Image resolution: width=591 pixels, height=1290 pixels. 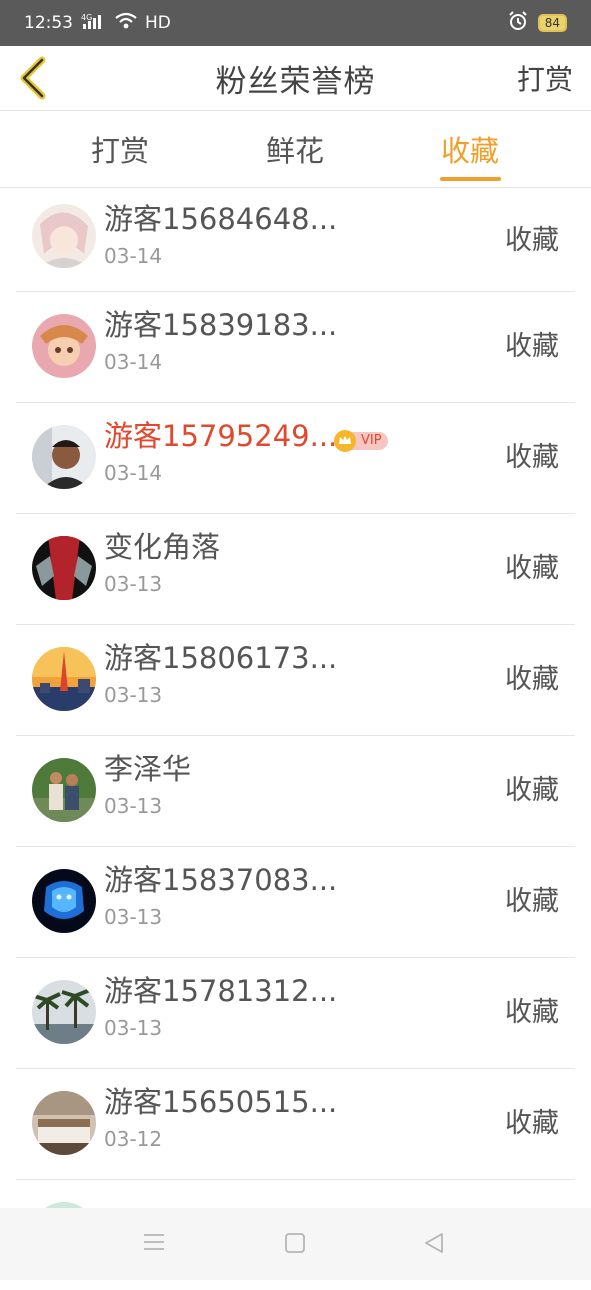 What do you see at coordinates (158, 23) in the screenshot?
I see `hd-label: HD` at bounding box center [158, 23].